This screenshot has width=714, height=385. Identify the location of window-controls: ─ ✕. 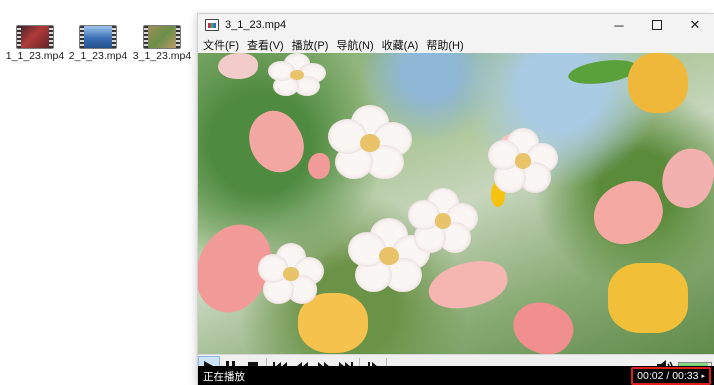
(657, 25).